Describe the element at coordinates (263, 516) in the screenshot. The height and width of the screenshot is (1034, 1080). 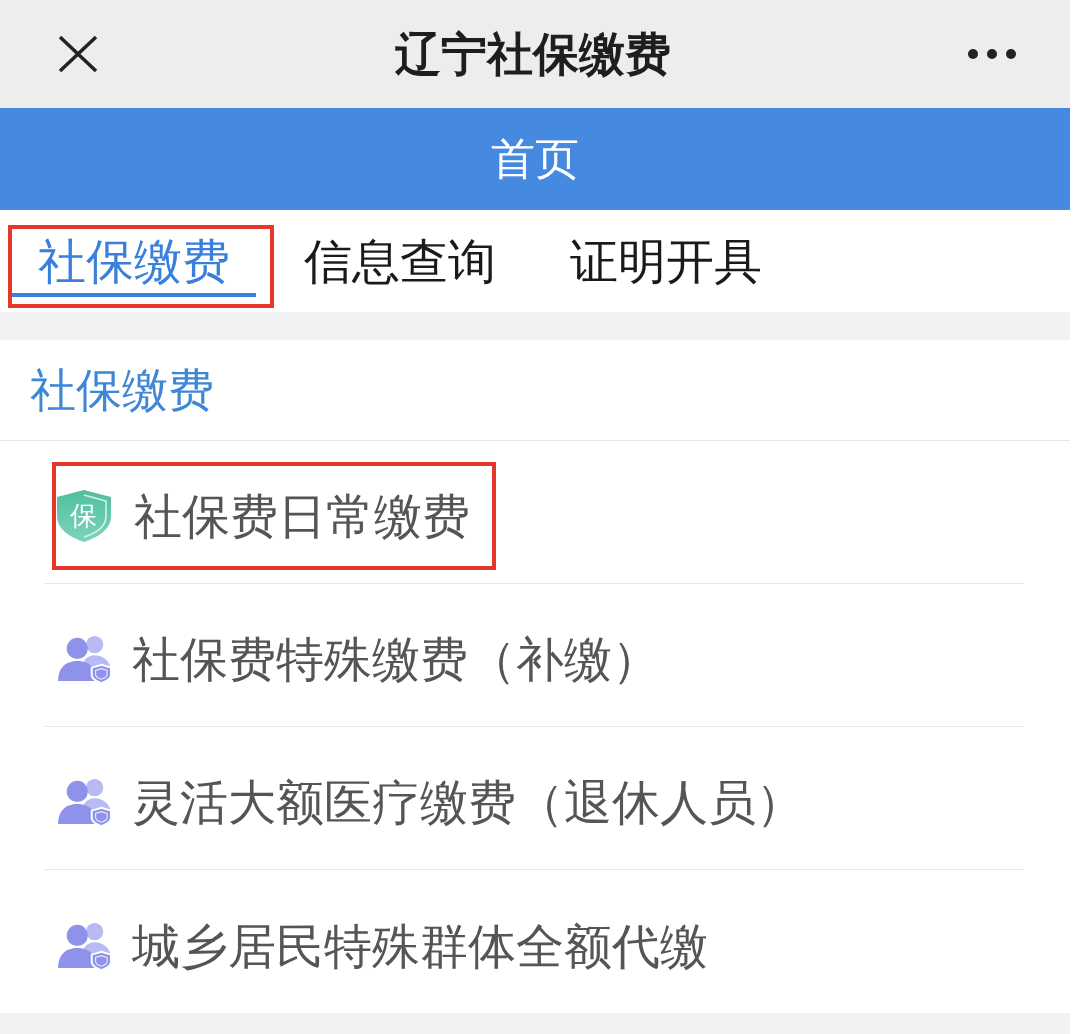
I see `menu-item: 保 社保费日常缴费` at that location.